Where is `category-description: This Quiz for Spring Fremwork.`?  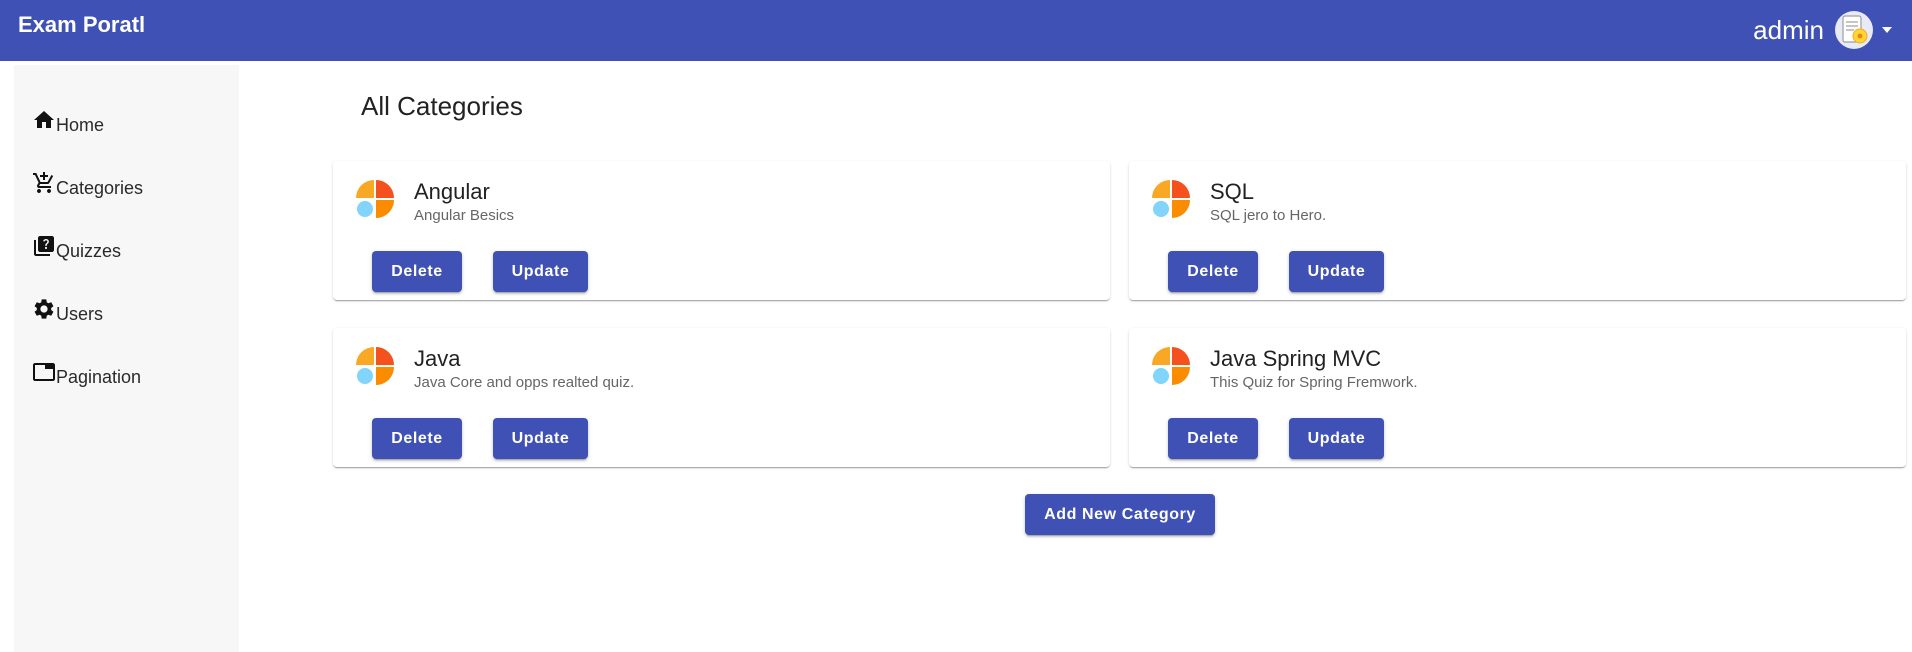 category-description: This Quiz for Spring Fremwork. is located at coordinates (1314, 382).